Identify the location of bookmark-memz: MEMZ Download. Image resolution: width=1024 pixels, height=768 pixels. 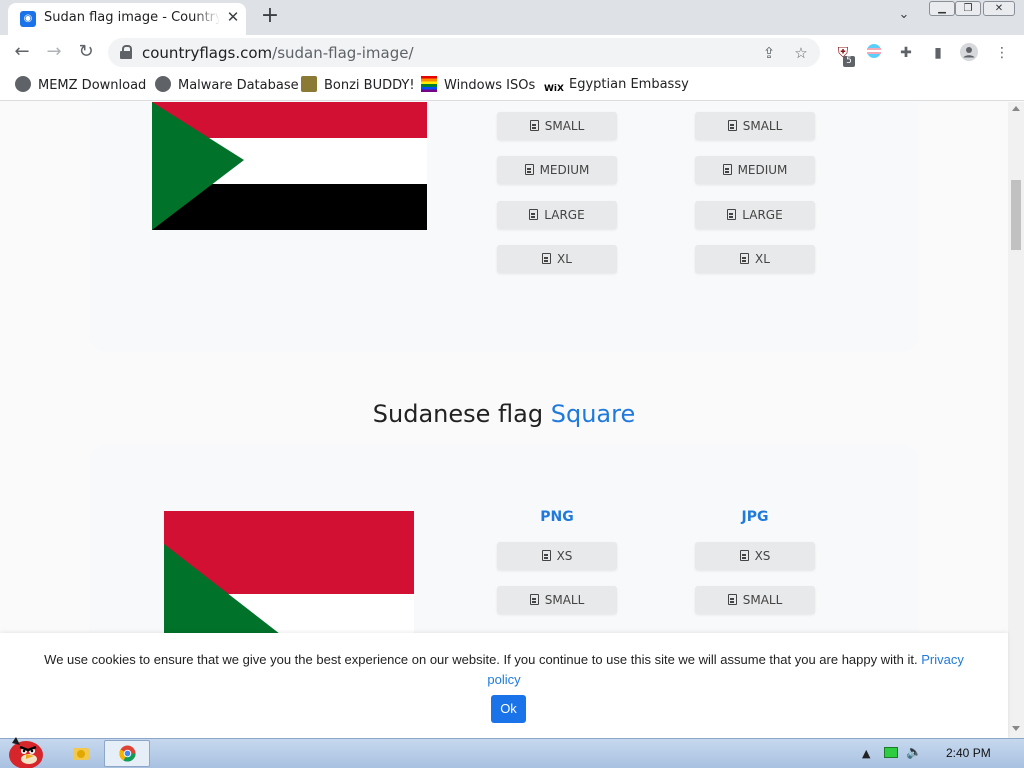
(80, 86).